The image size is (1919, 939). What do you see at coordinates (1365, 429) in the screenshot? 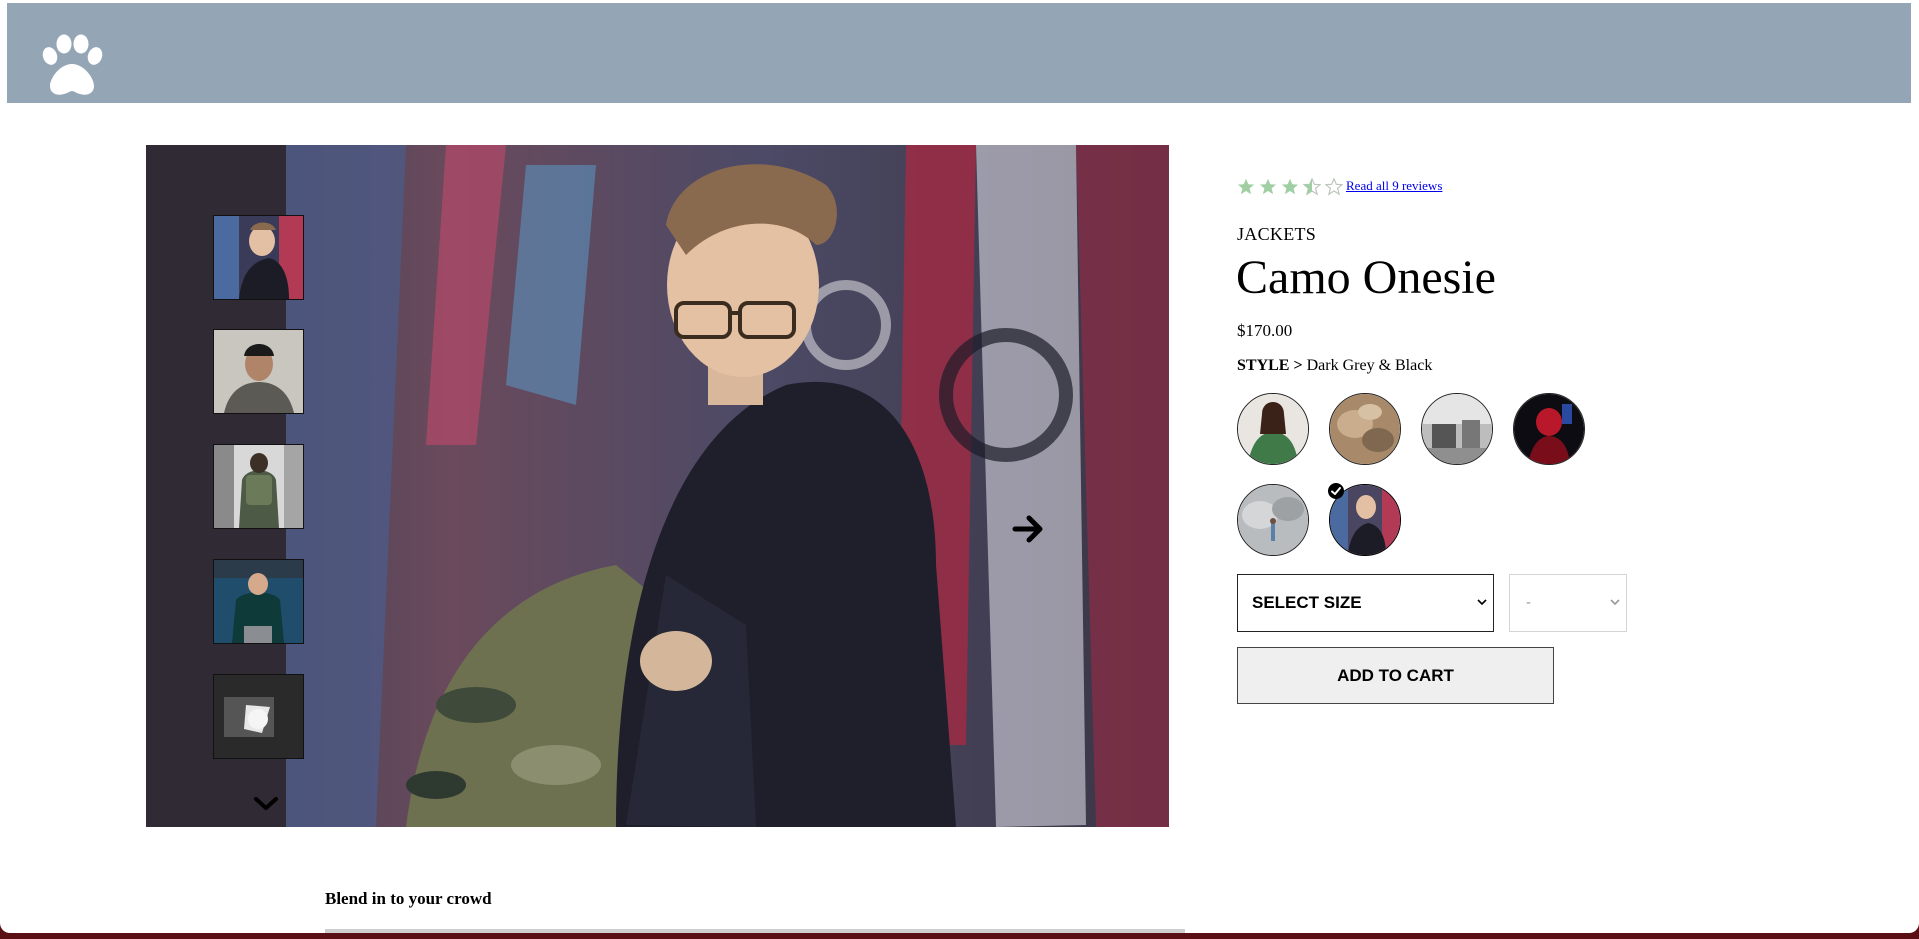
I see `style-swatch-tan-textured` at bounding box center [1365, 429].